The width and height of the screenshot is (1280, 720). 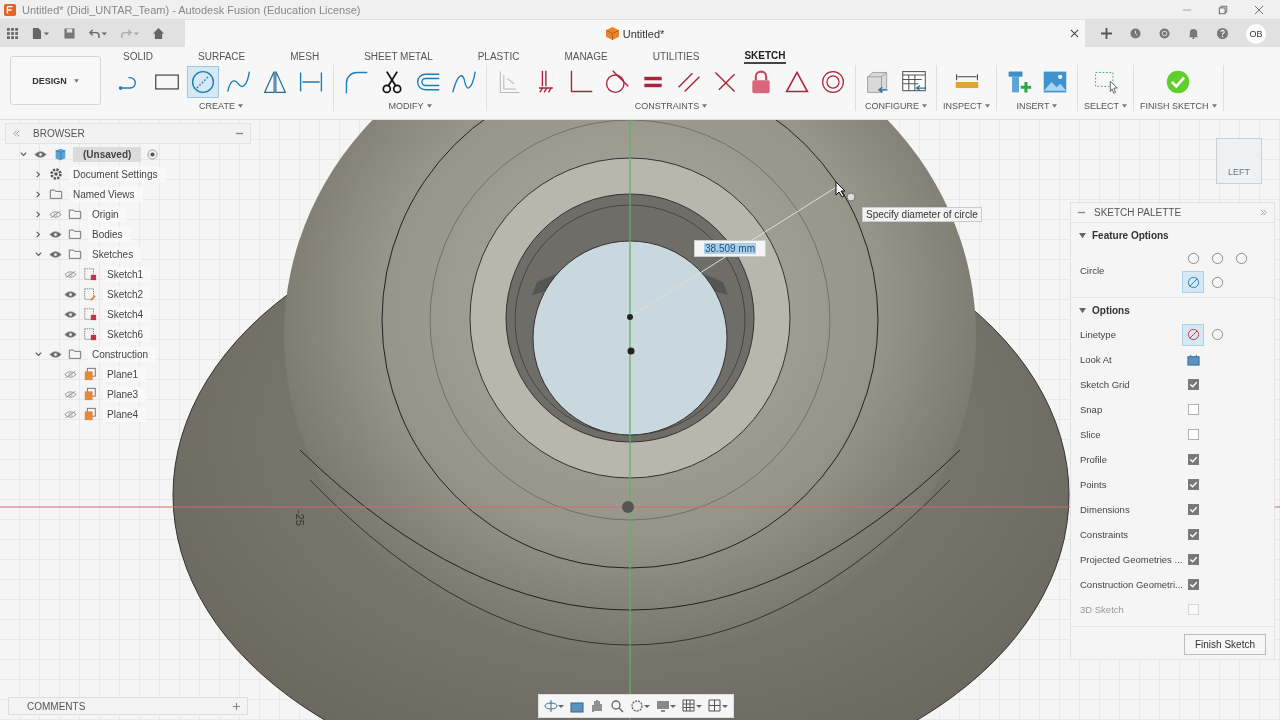 I want to click on save-icon, so click(x=69, y=33).